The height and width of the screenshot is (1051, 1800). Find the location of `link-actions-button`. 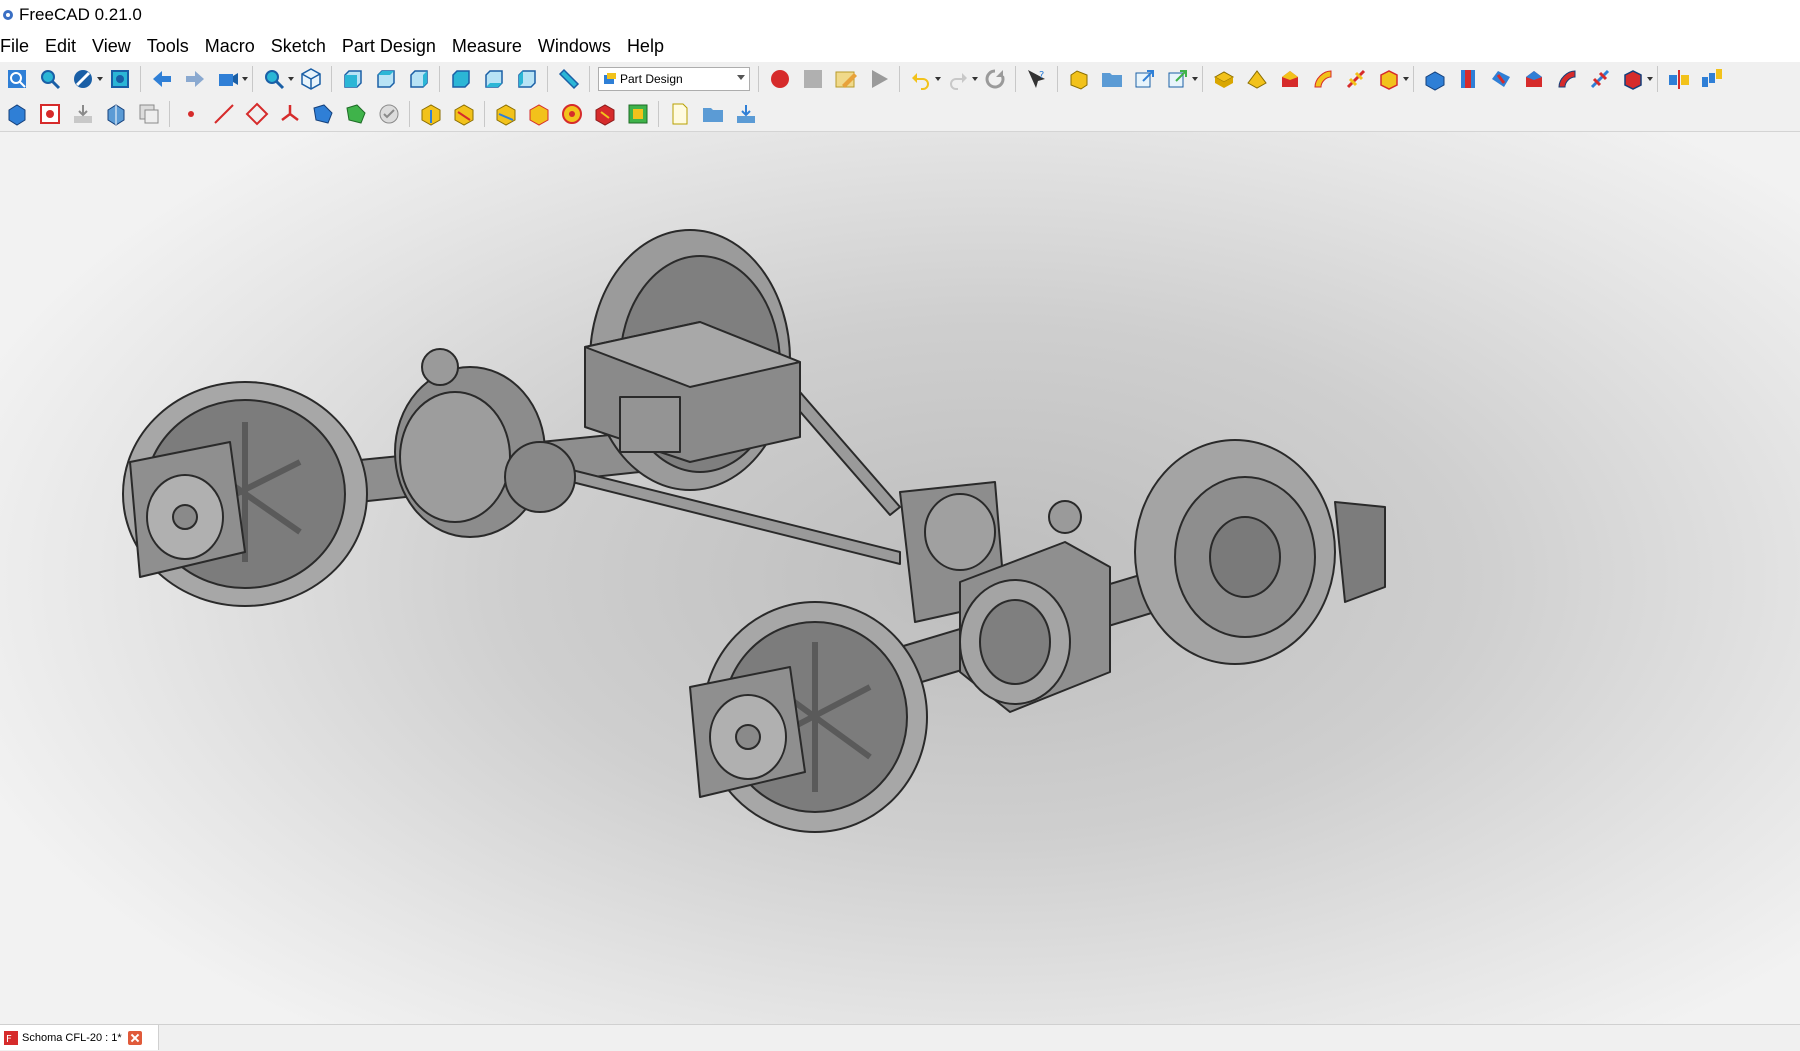

link-actions-button is located at coordinates (1178, 79).